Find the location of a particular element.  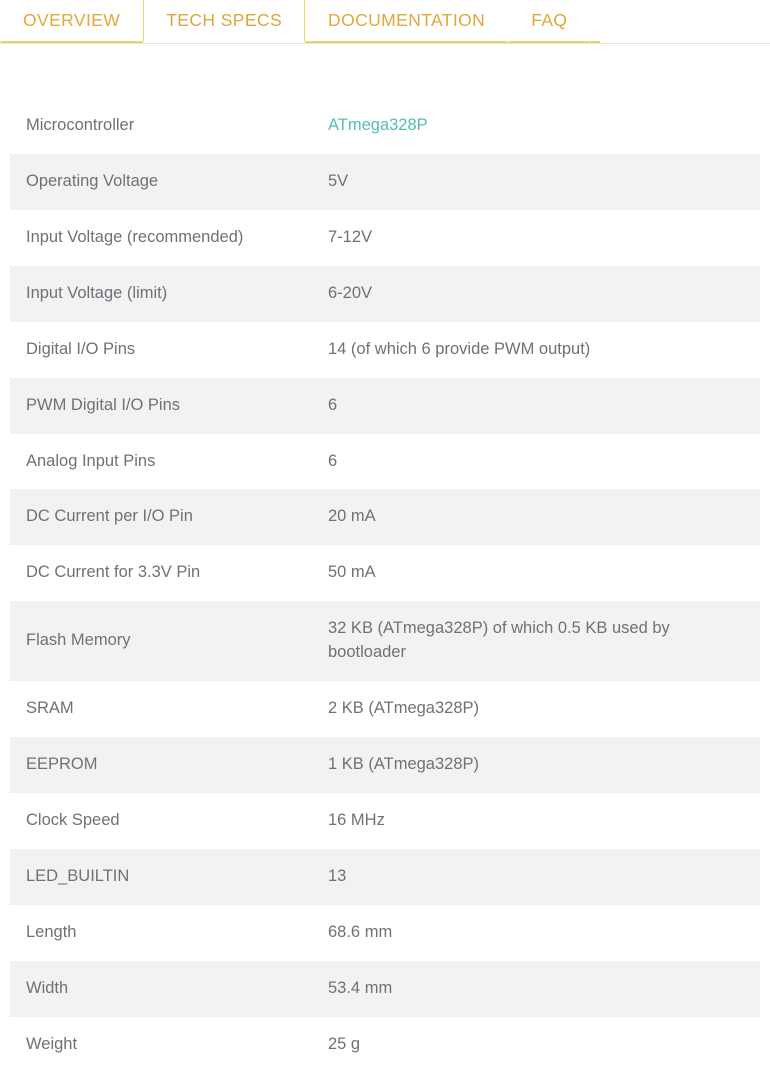

product-tab-bar: OVERVIEW TECH SPECS DOCUMENTATION FAQ is located at coordinates (385, 22).